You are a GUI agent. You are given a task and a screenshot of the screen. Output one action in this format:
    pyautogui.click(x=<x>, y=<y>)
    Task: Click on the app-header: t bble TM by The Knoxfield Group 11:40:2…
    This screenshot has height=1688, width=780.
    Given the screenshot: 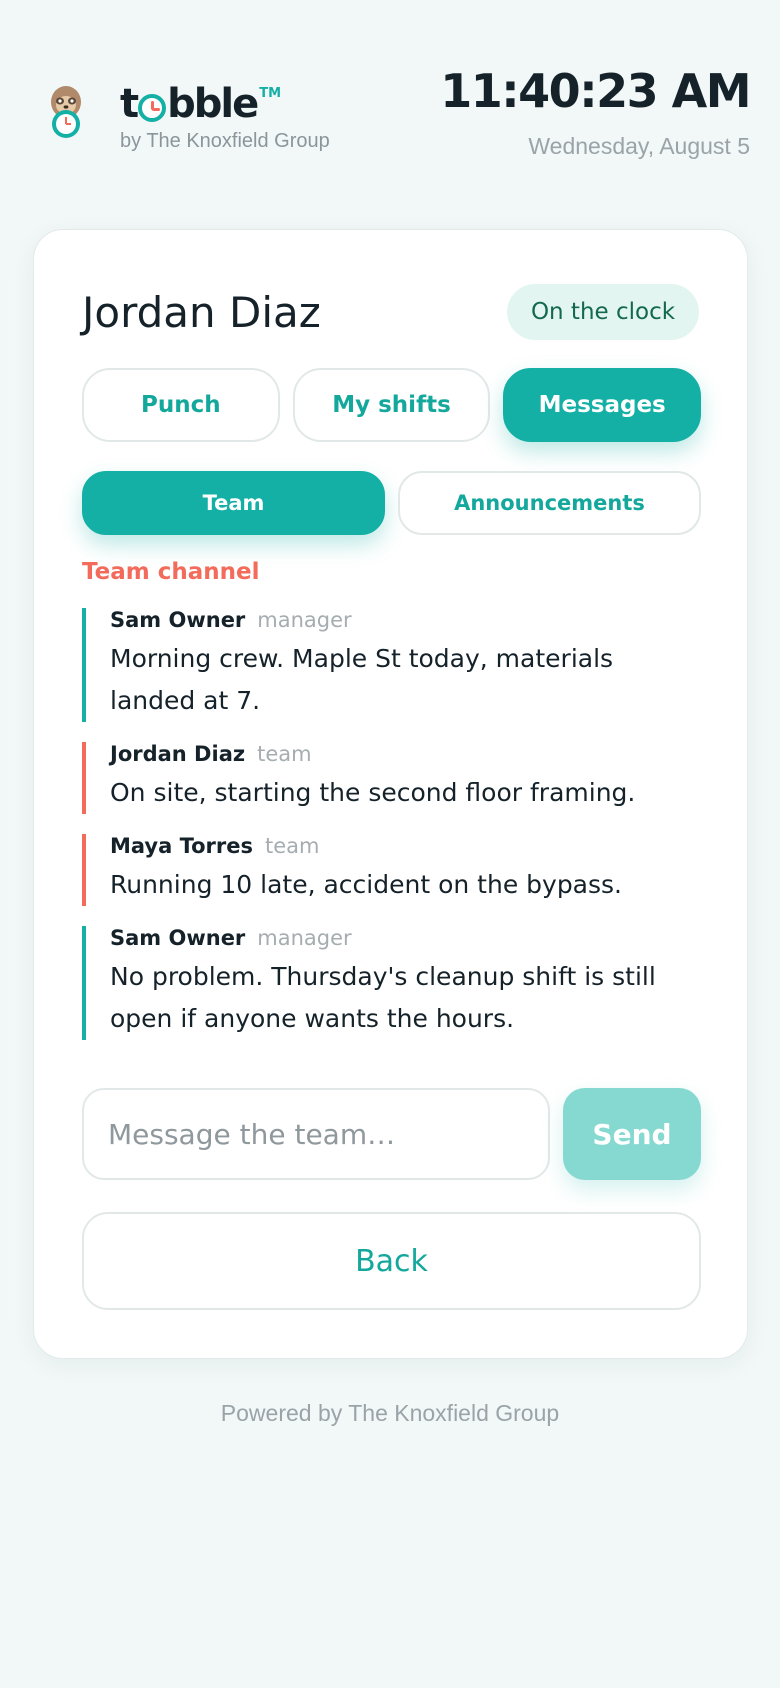 What is the action you would take?
    pyautogui.click(x=390, y=100)
    